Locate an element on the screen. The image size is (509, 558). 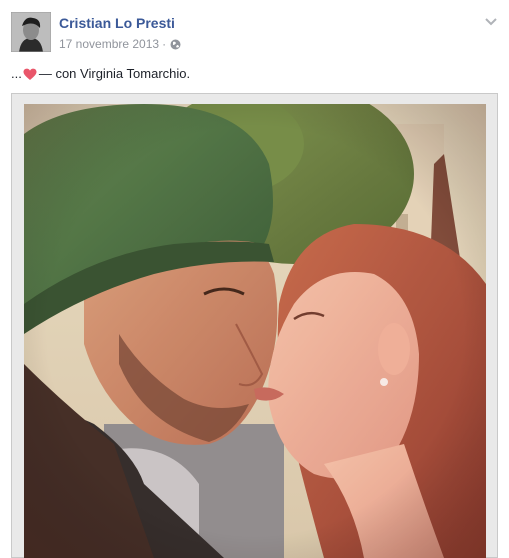
post-meta: 17 novembre 2013 · is located at coordinates (120, 44).